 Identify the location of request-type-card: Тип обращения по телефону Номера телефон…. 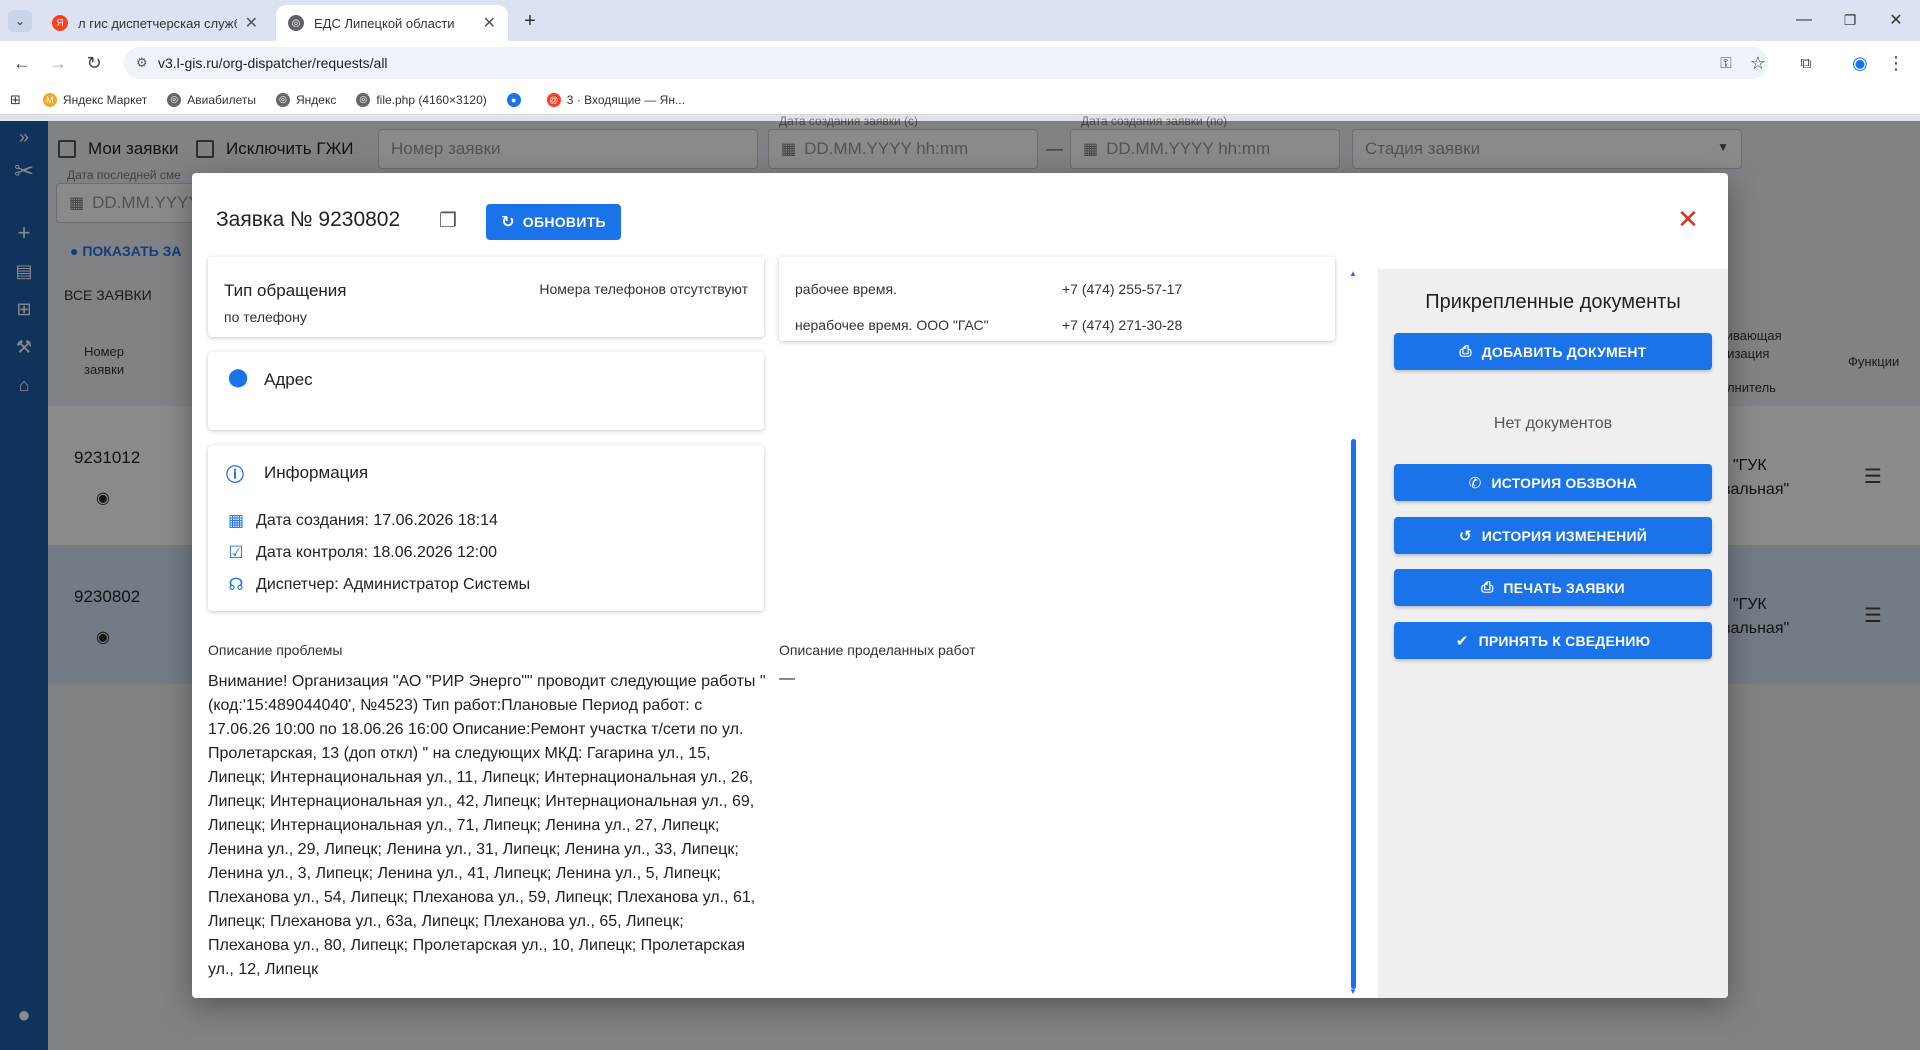
(486, 297).